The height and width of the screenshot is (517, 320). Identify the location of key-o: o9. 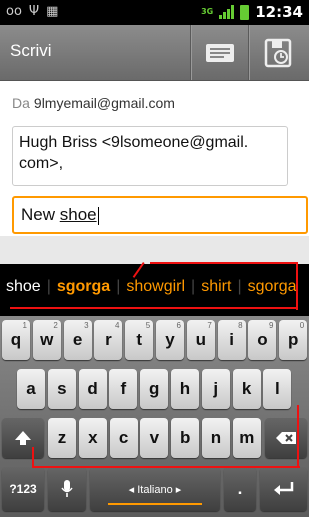
(262, 340).